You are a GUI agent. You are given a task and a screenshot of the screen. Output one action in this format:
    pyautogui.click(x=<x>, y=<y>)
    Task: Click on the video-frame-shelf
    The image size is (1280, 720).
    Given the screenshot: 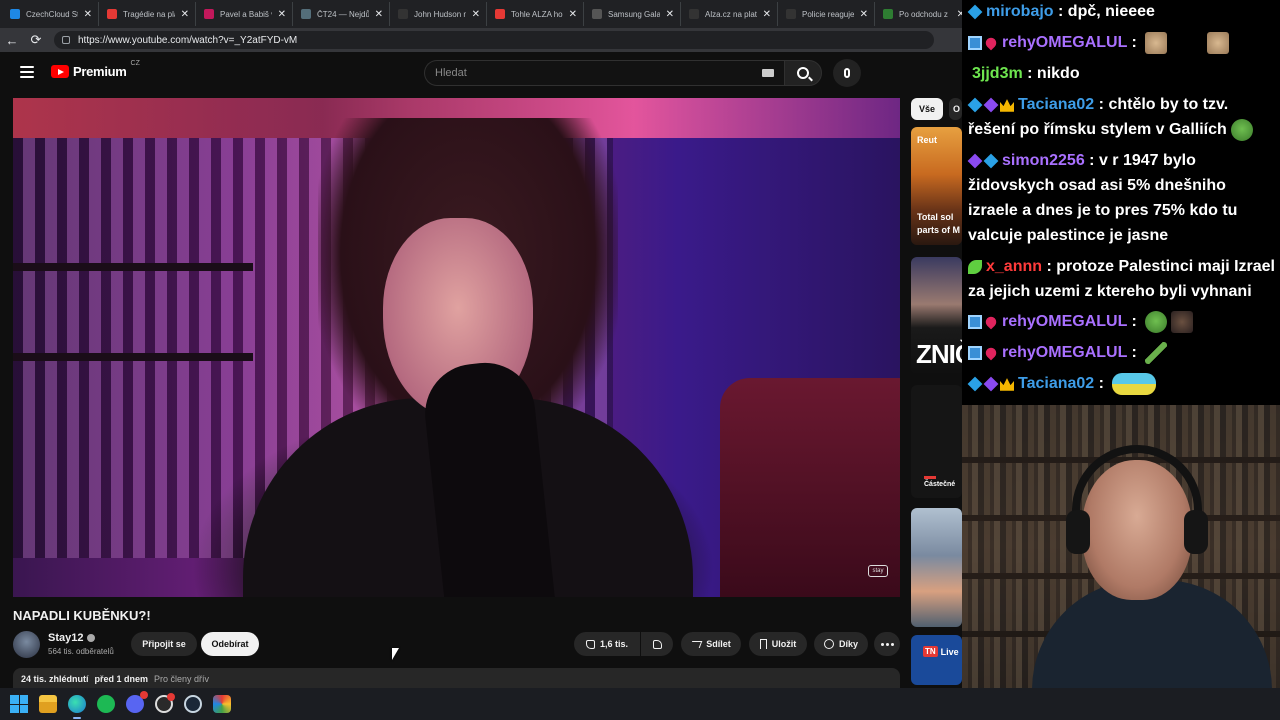 What is the action you would take?
    pyautogui.click(x=133, y=357)
    